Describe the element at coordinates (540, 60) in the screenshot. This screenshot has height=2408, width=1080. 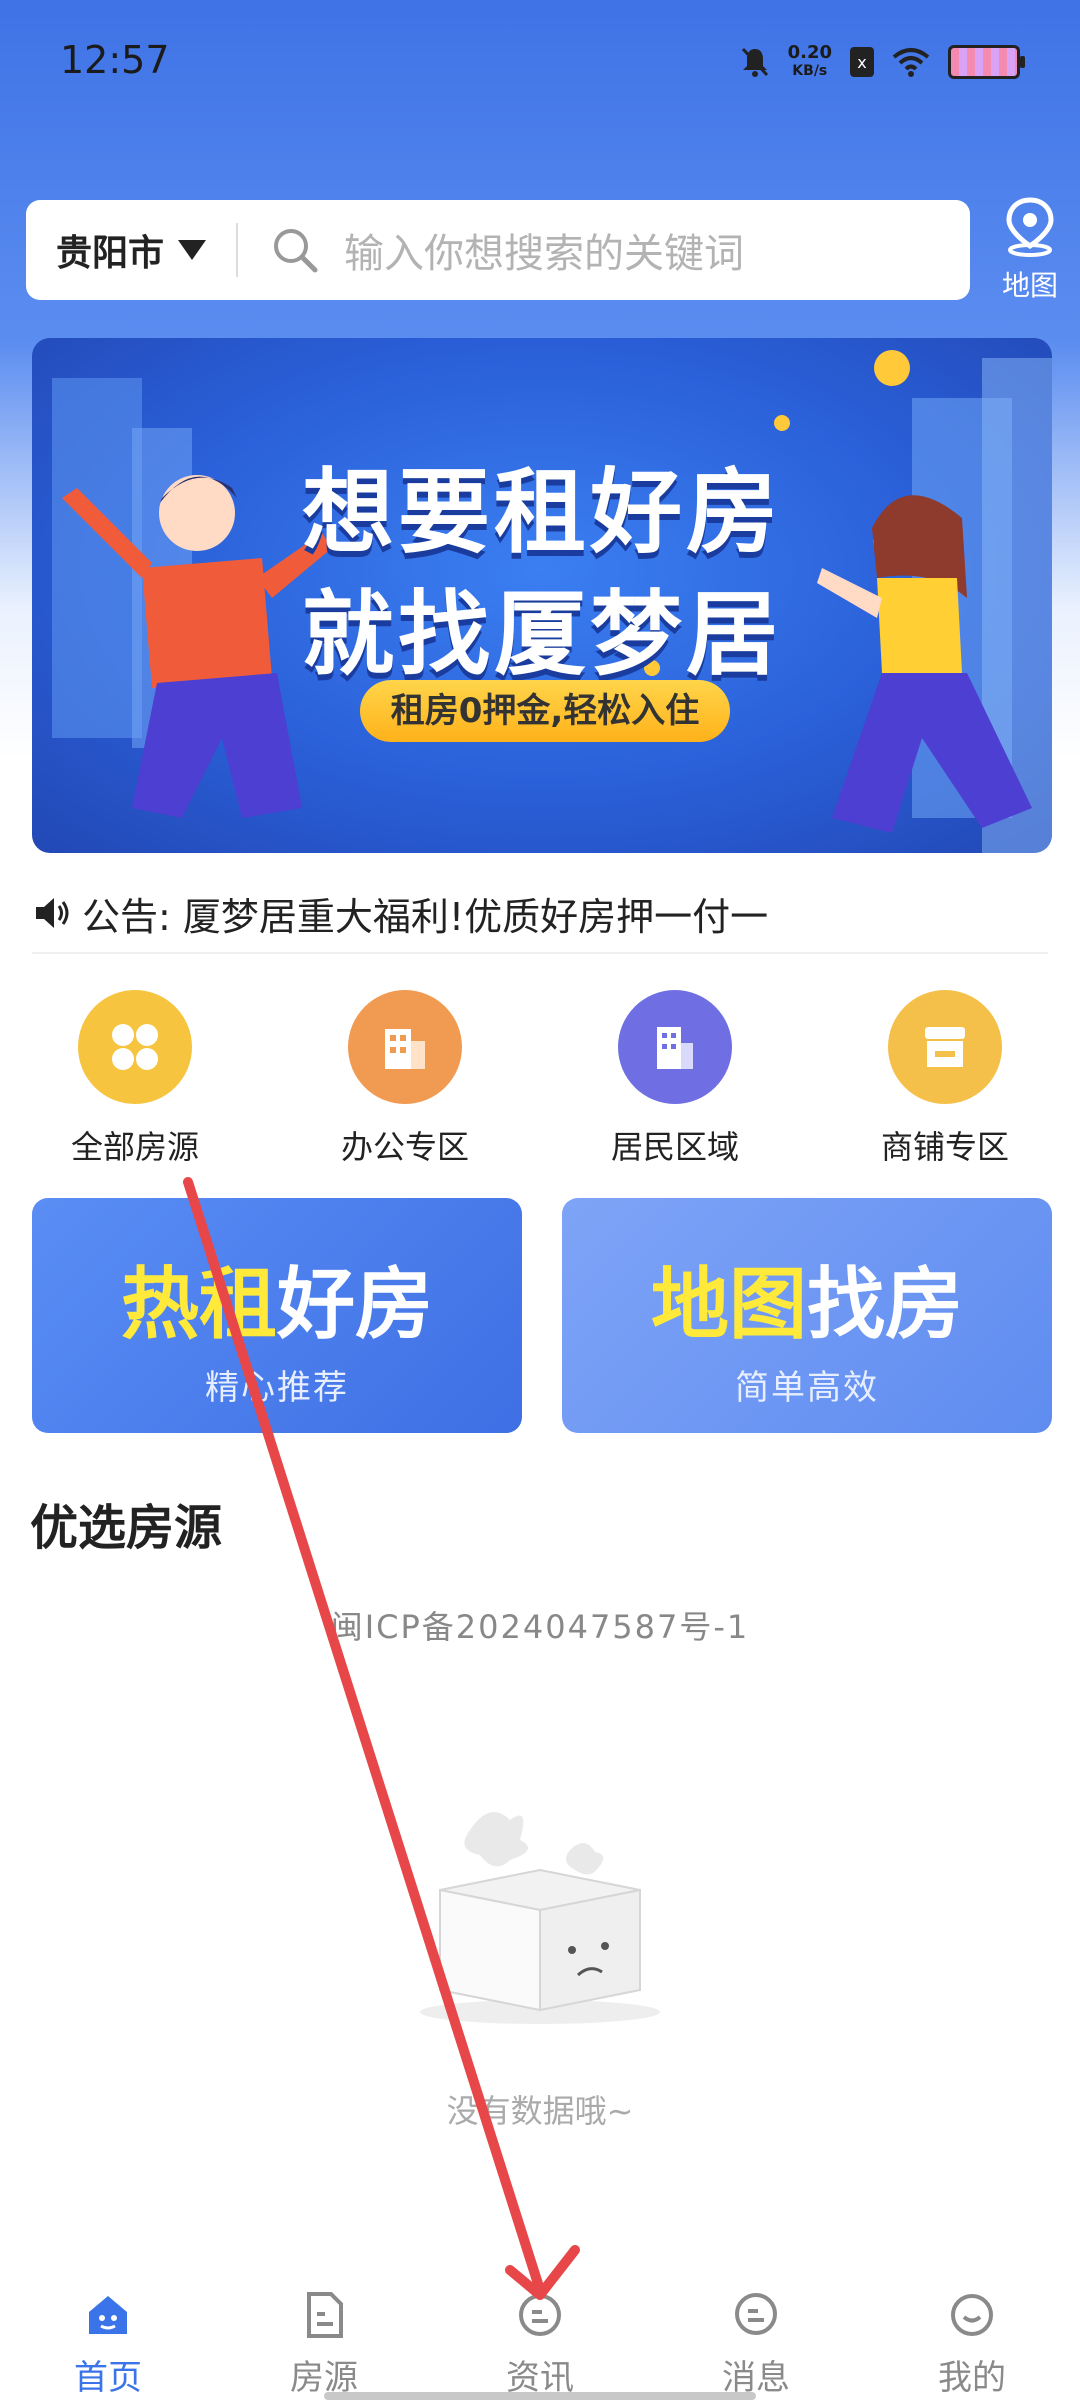
I see `status-bar: 12:57 0.20 KB/s x` at that location.